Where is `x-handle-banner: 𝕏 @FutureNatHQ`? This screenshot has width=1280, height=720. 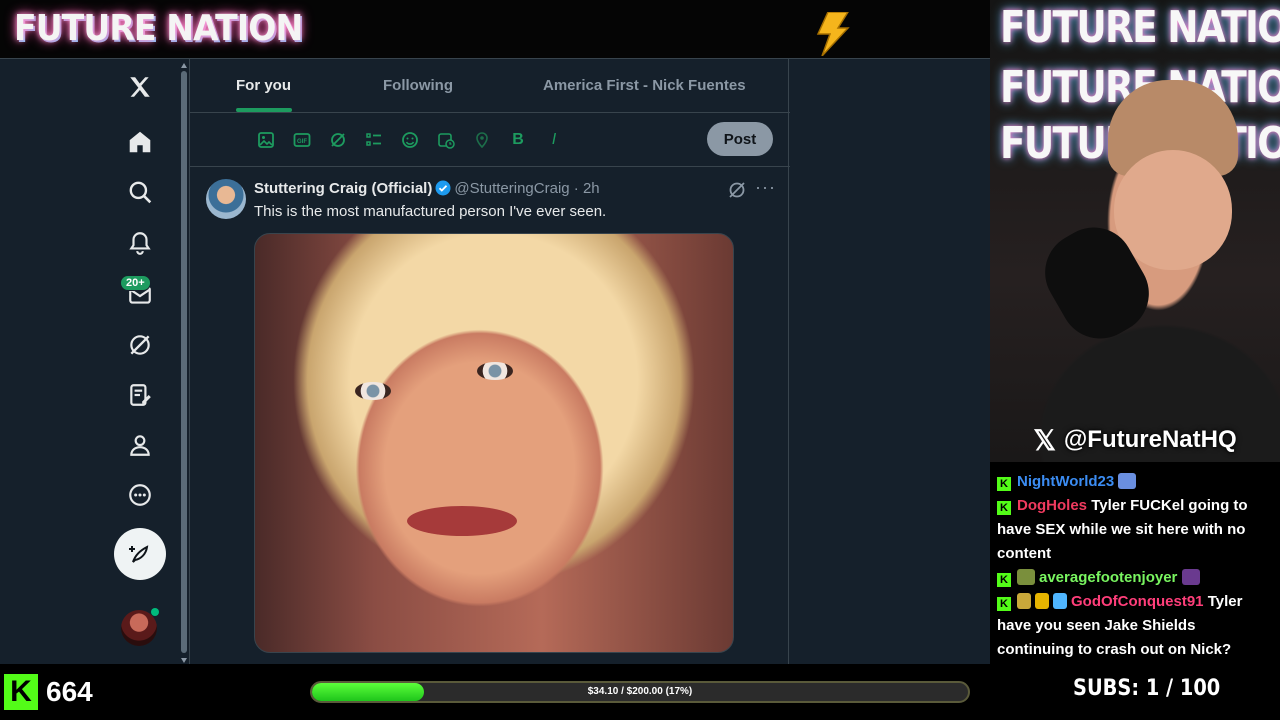
x-handle-banner: 𝕏 @FutureNatHQ is located at coordinates (1135, 440).